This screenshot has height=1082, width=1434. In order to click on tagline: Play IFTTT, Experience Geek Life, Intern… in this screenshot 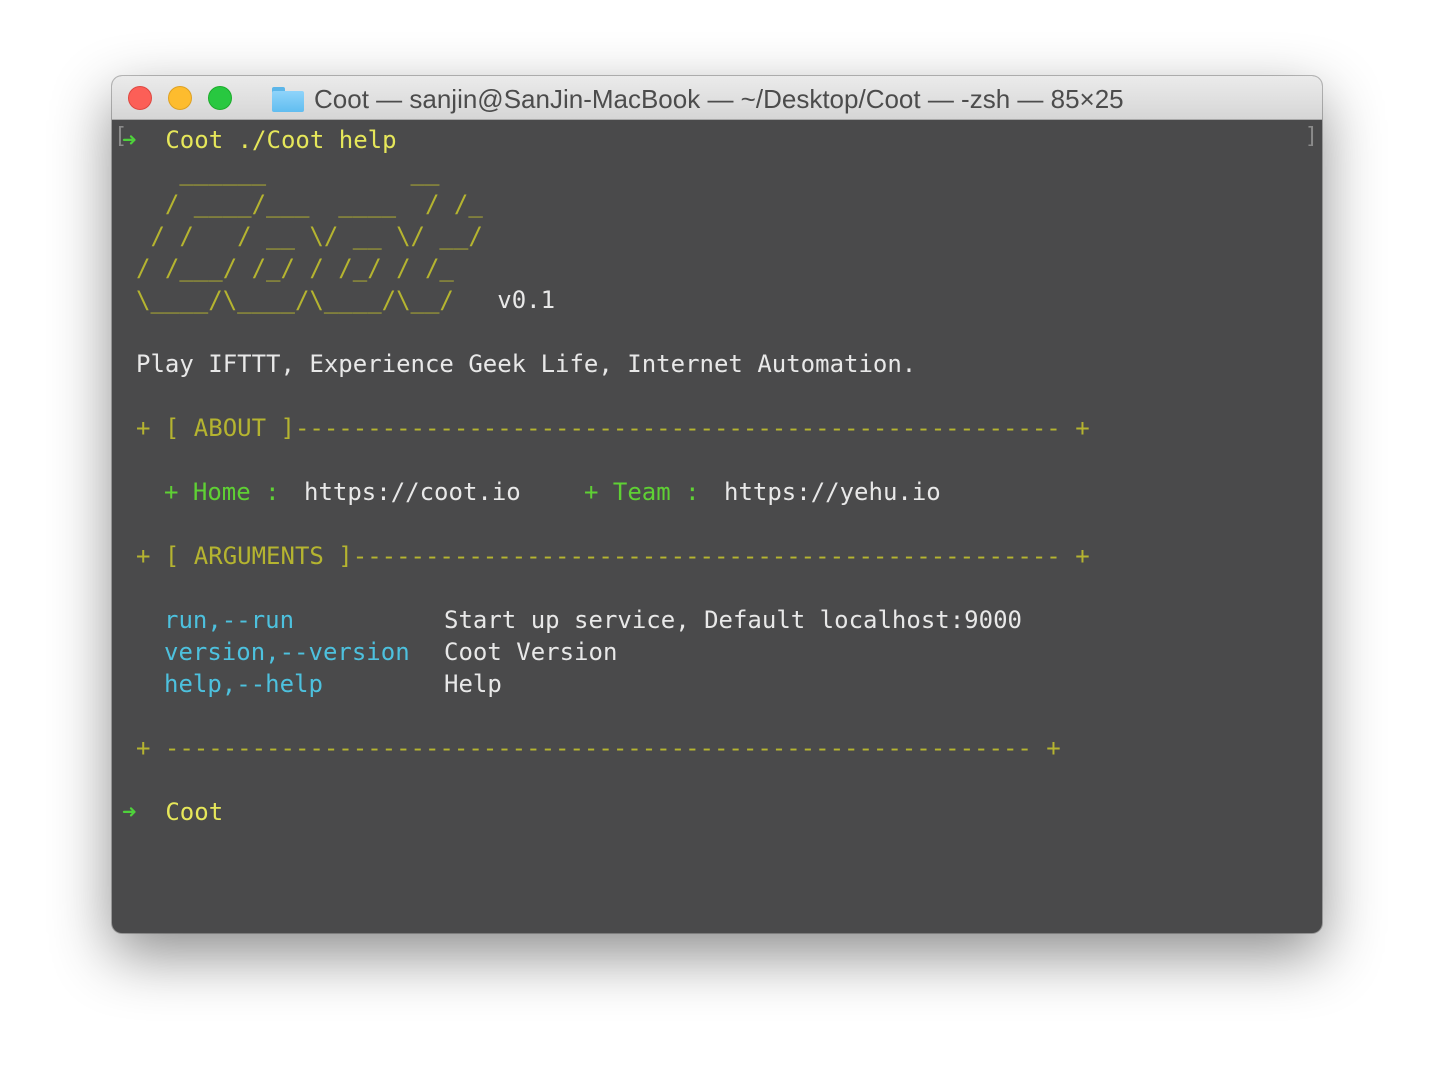, I will do `click(526, 364)`.